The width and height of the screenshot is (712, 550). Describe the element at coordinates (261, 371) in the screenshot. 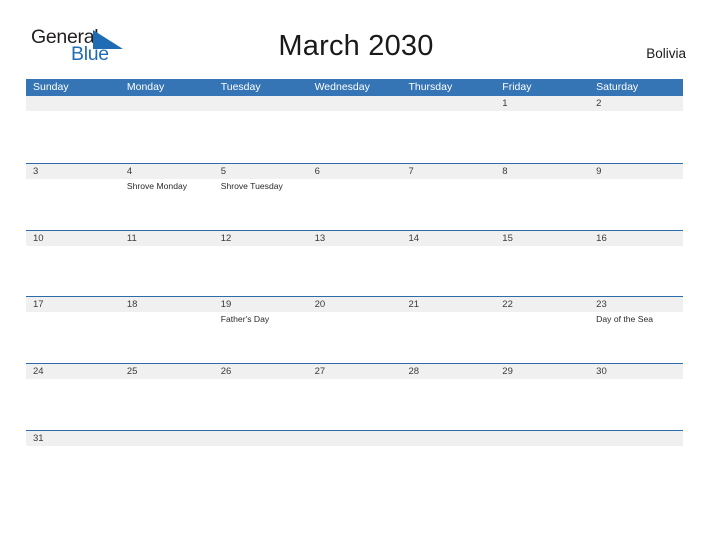

I see `day-number: 26` at that location.